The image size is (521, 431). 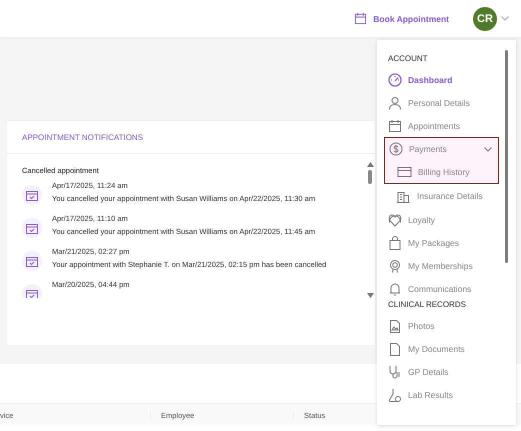 What do you see at coordinates (395, 395) in the screenshot?
I see `flask-icon` at bounding box center [395, 395].